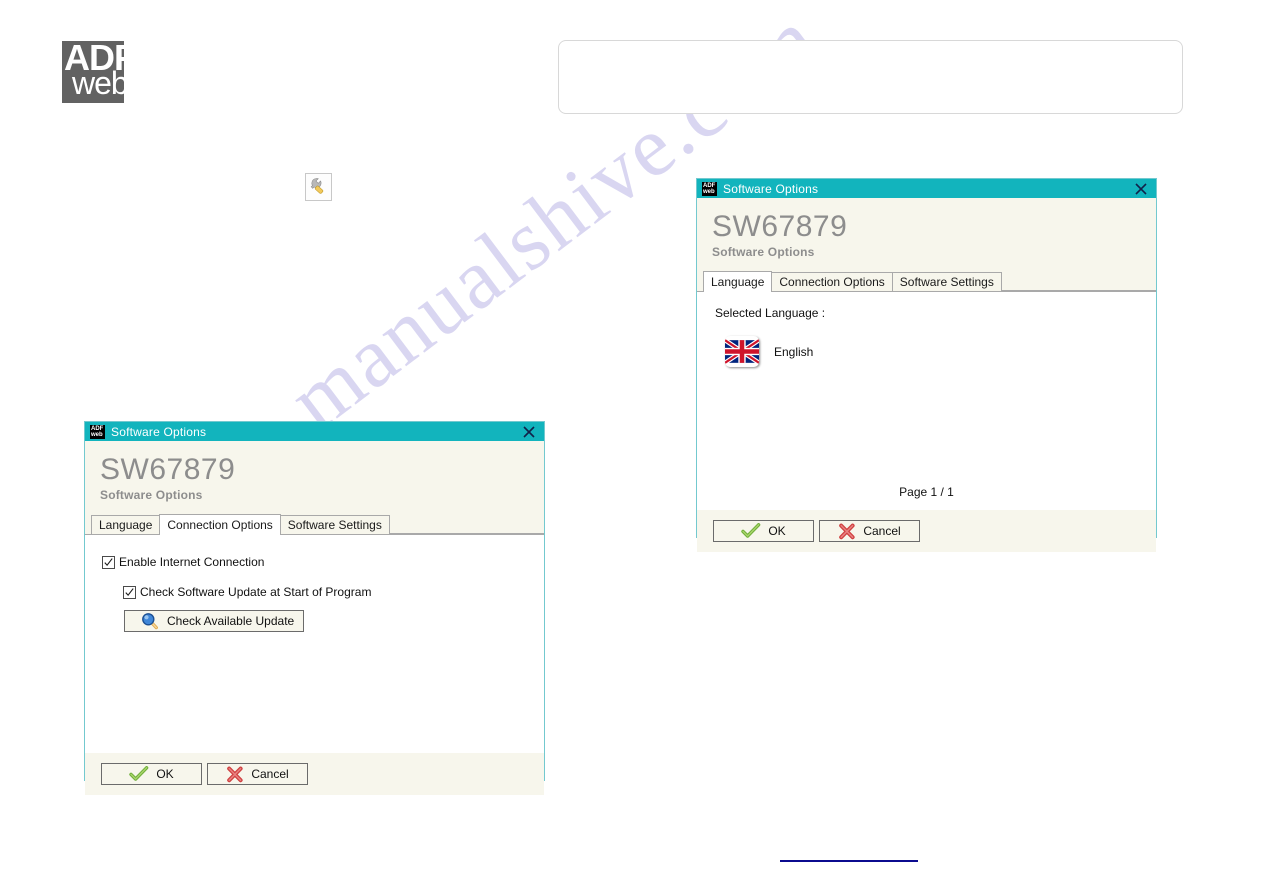  What do you see at coordinates (770, 313) in the screenshot?
I see `selected-language-label: Selected Language :` at bounding box center [770, 313].